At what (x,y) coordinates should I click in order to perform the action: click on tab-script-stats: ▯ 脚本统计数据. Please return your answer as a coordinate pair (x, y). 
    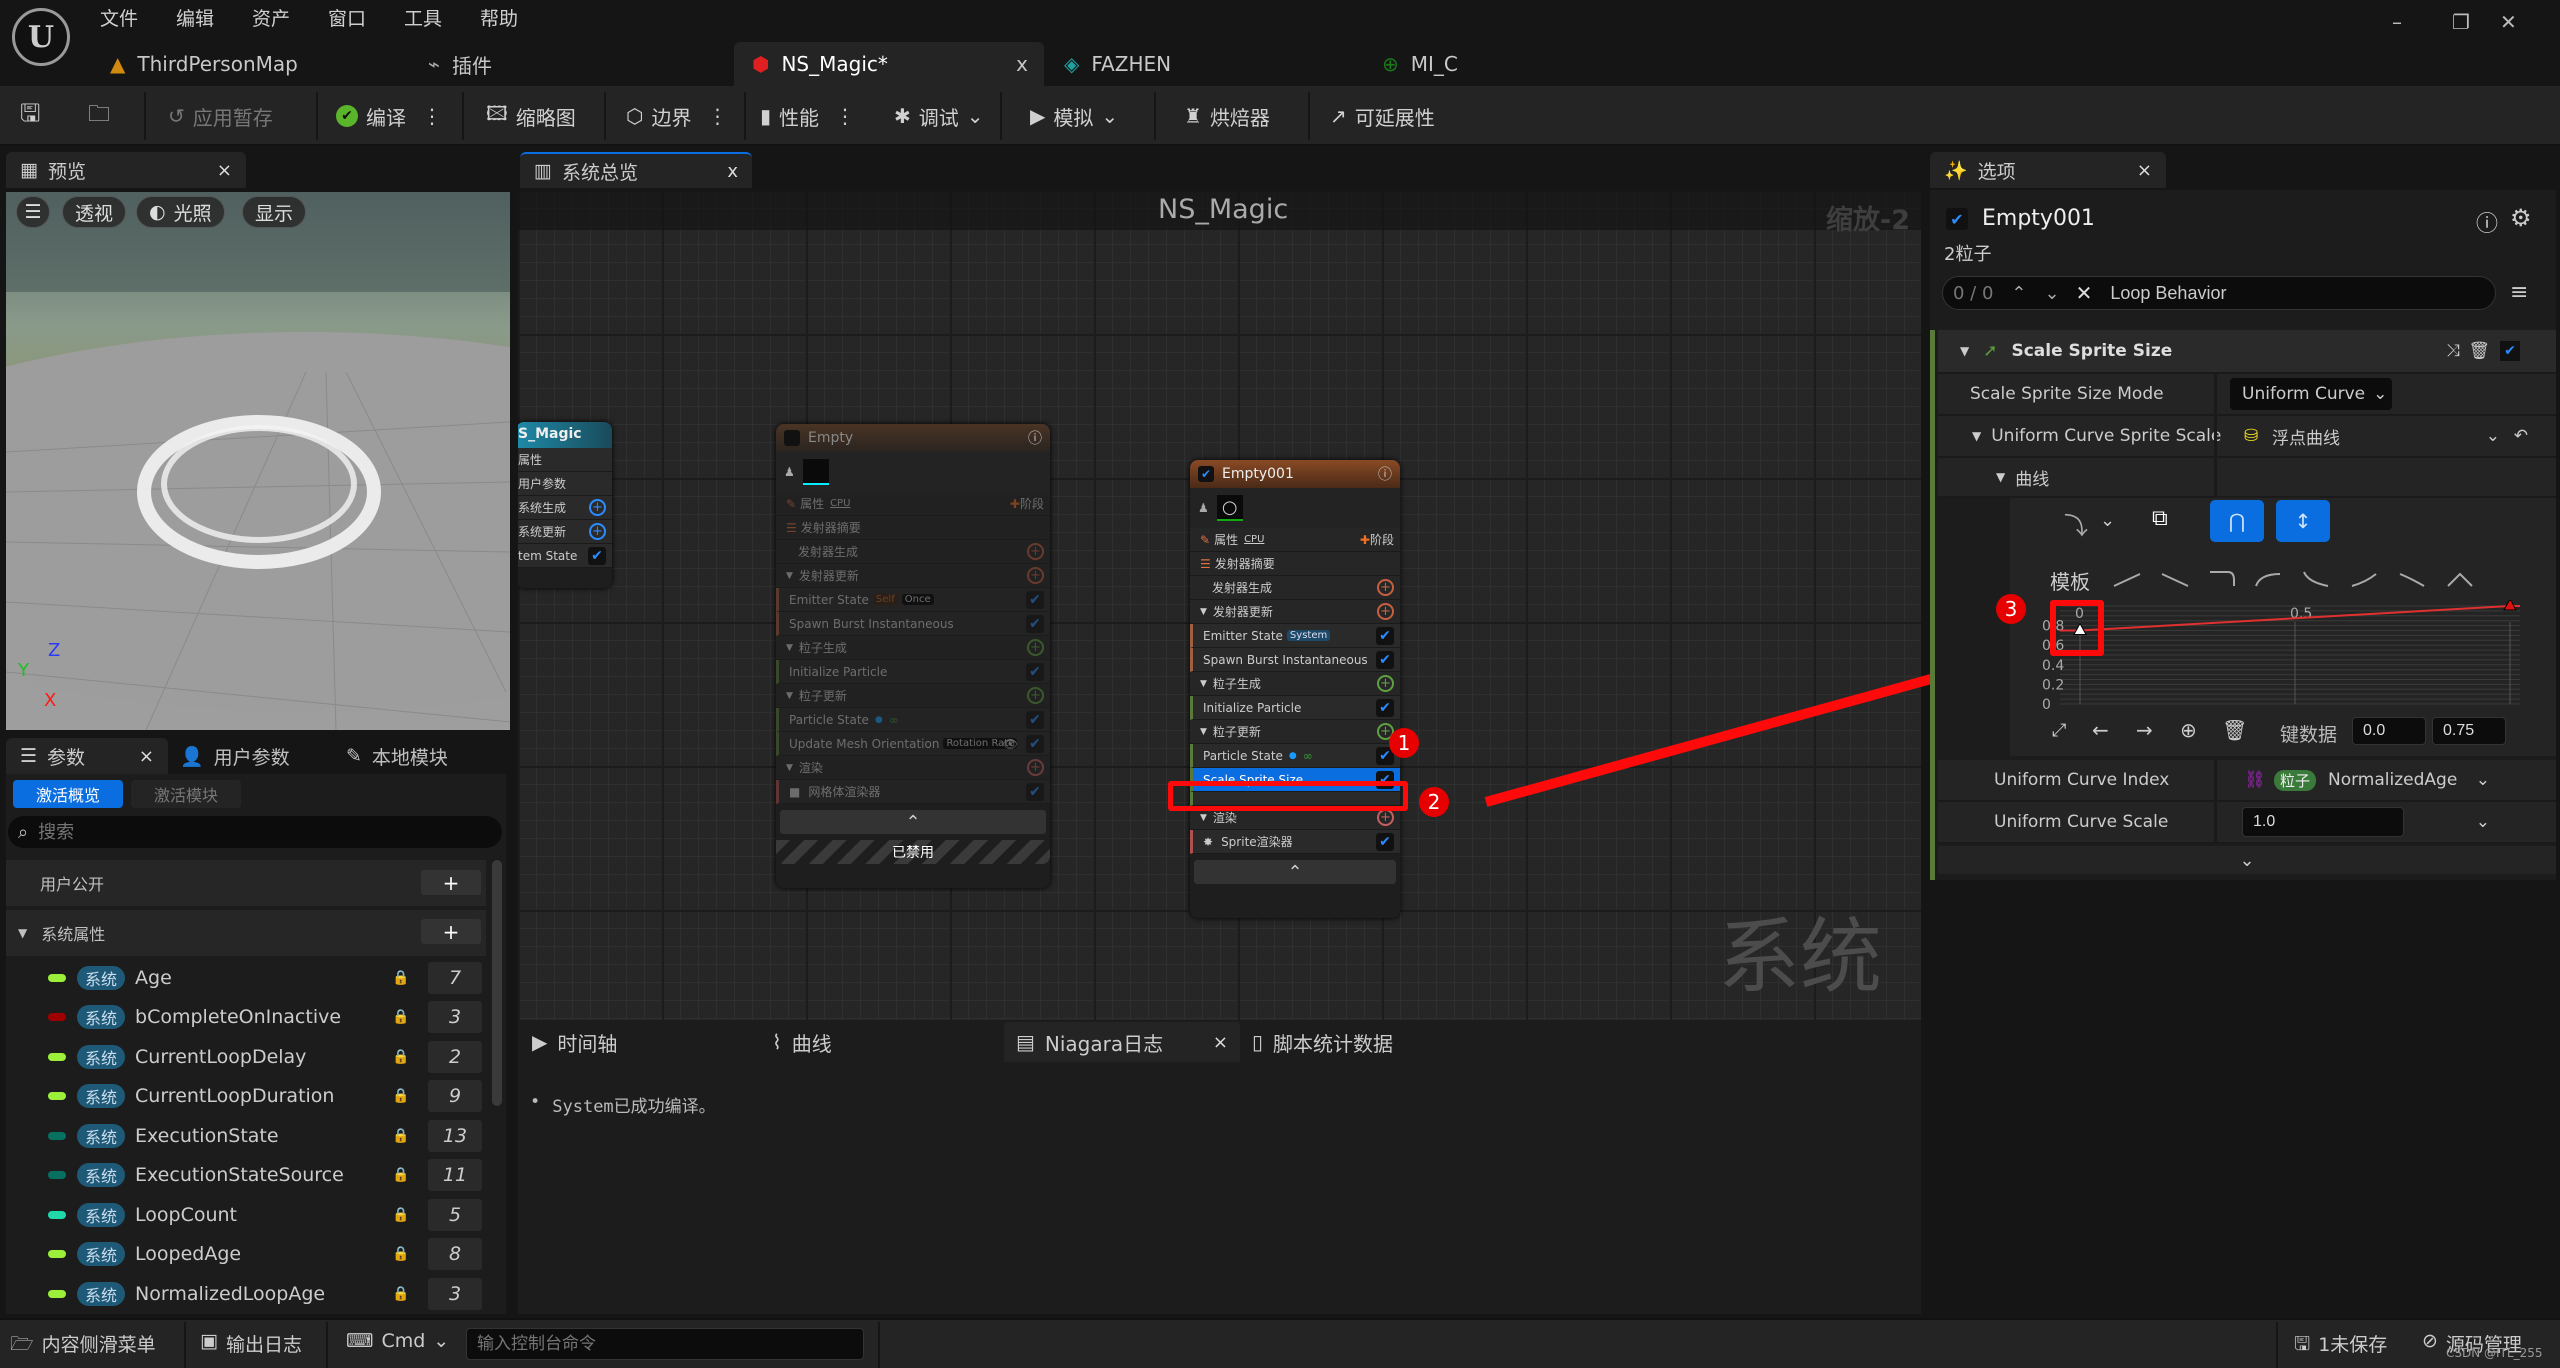
    Looking at the image, I should click on (1322, 1042).